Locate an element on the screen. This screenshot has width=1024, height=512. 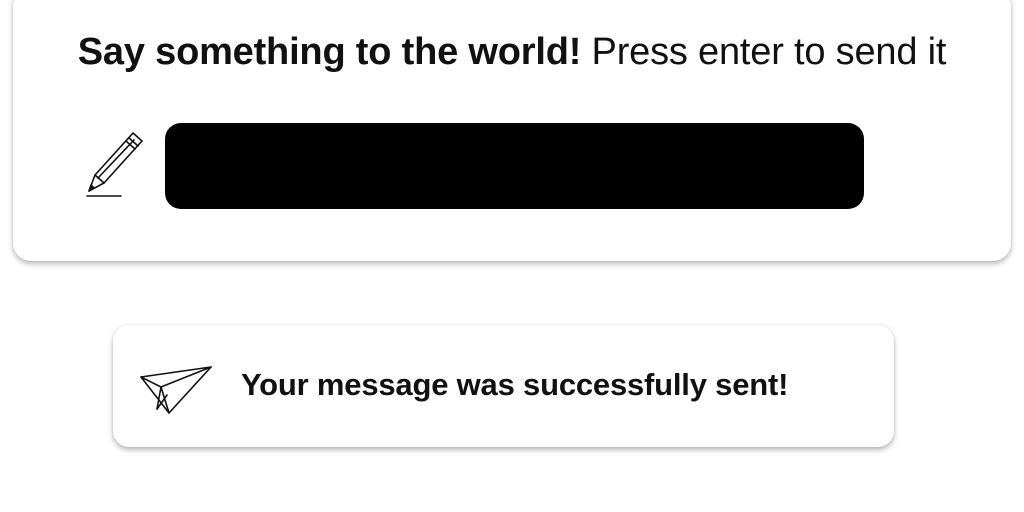
paper-plane-icon is located at coordinates (176, 390).